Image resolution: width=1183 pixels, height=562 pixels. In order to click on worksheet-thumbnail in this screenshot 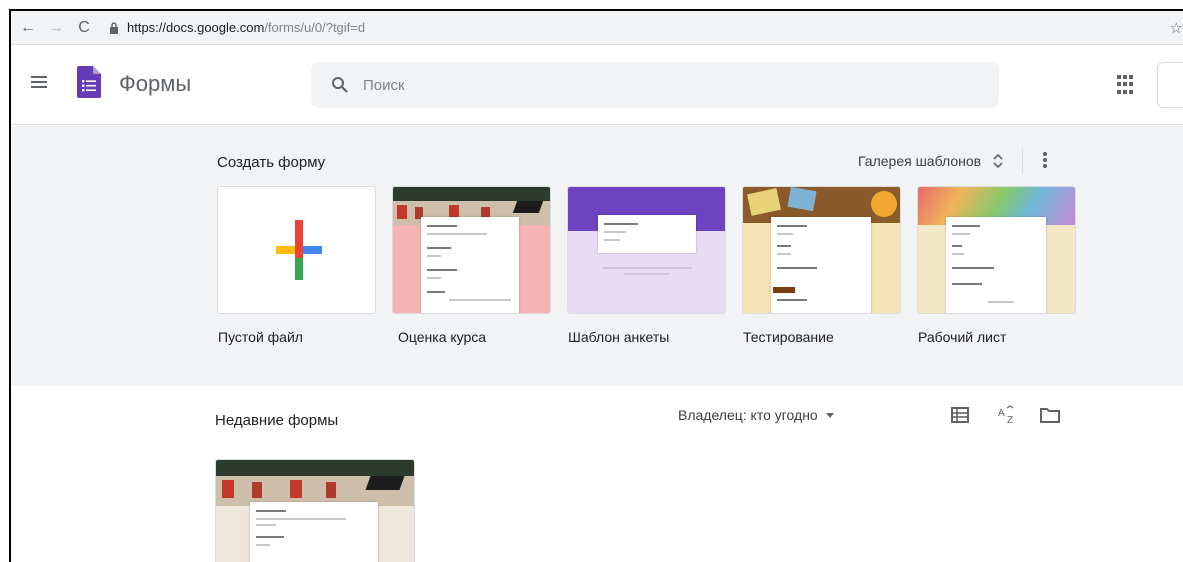, I will do `click(996, 250)`.